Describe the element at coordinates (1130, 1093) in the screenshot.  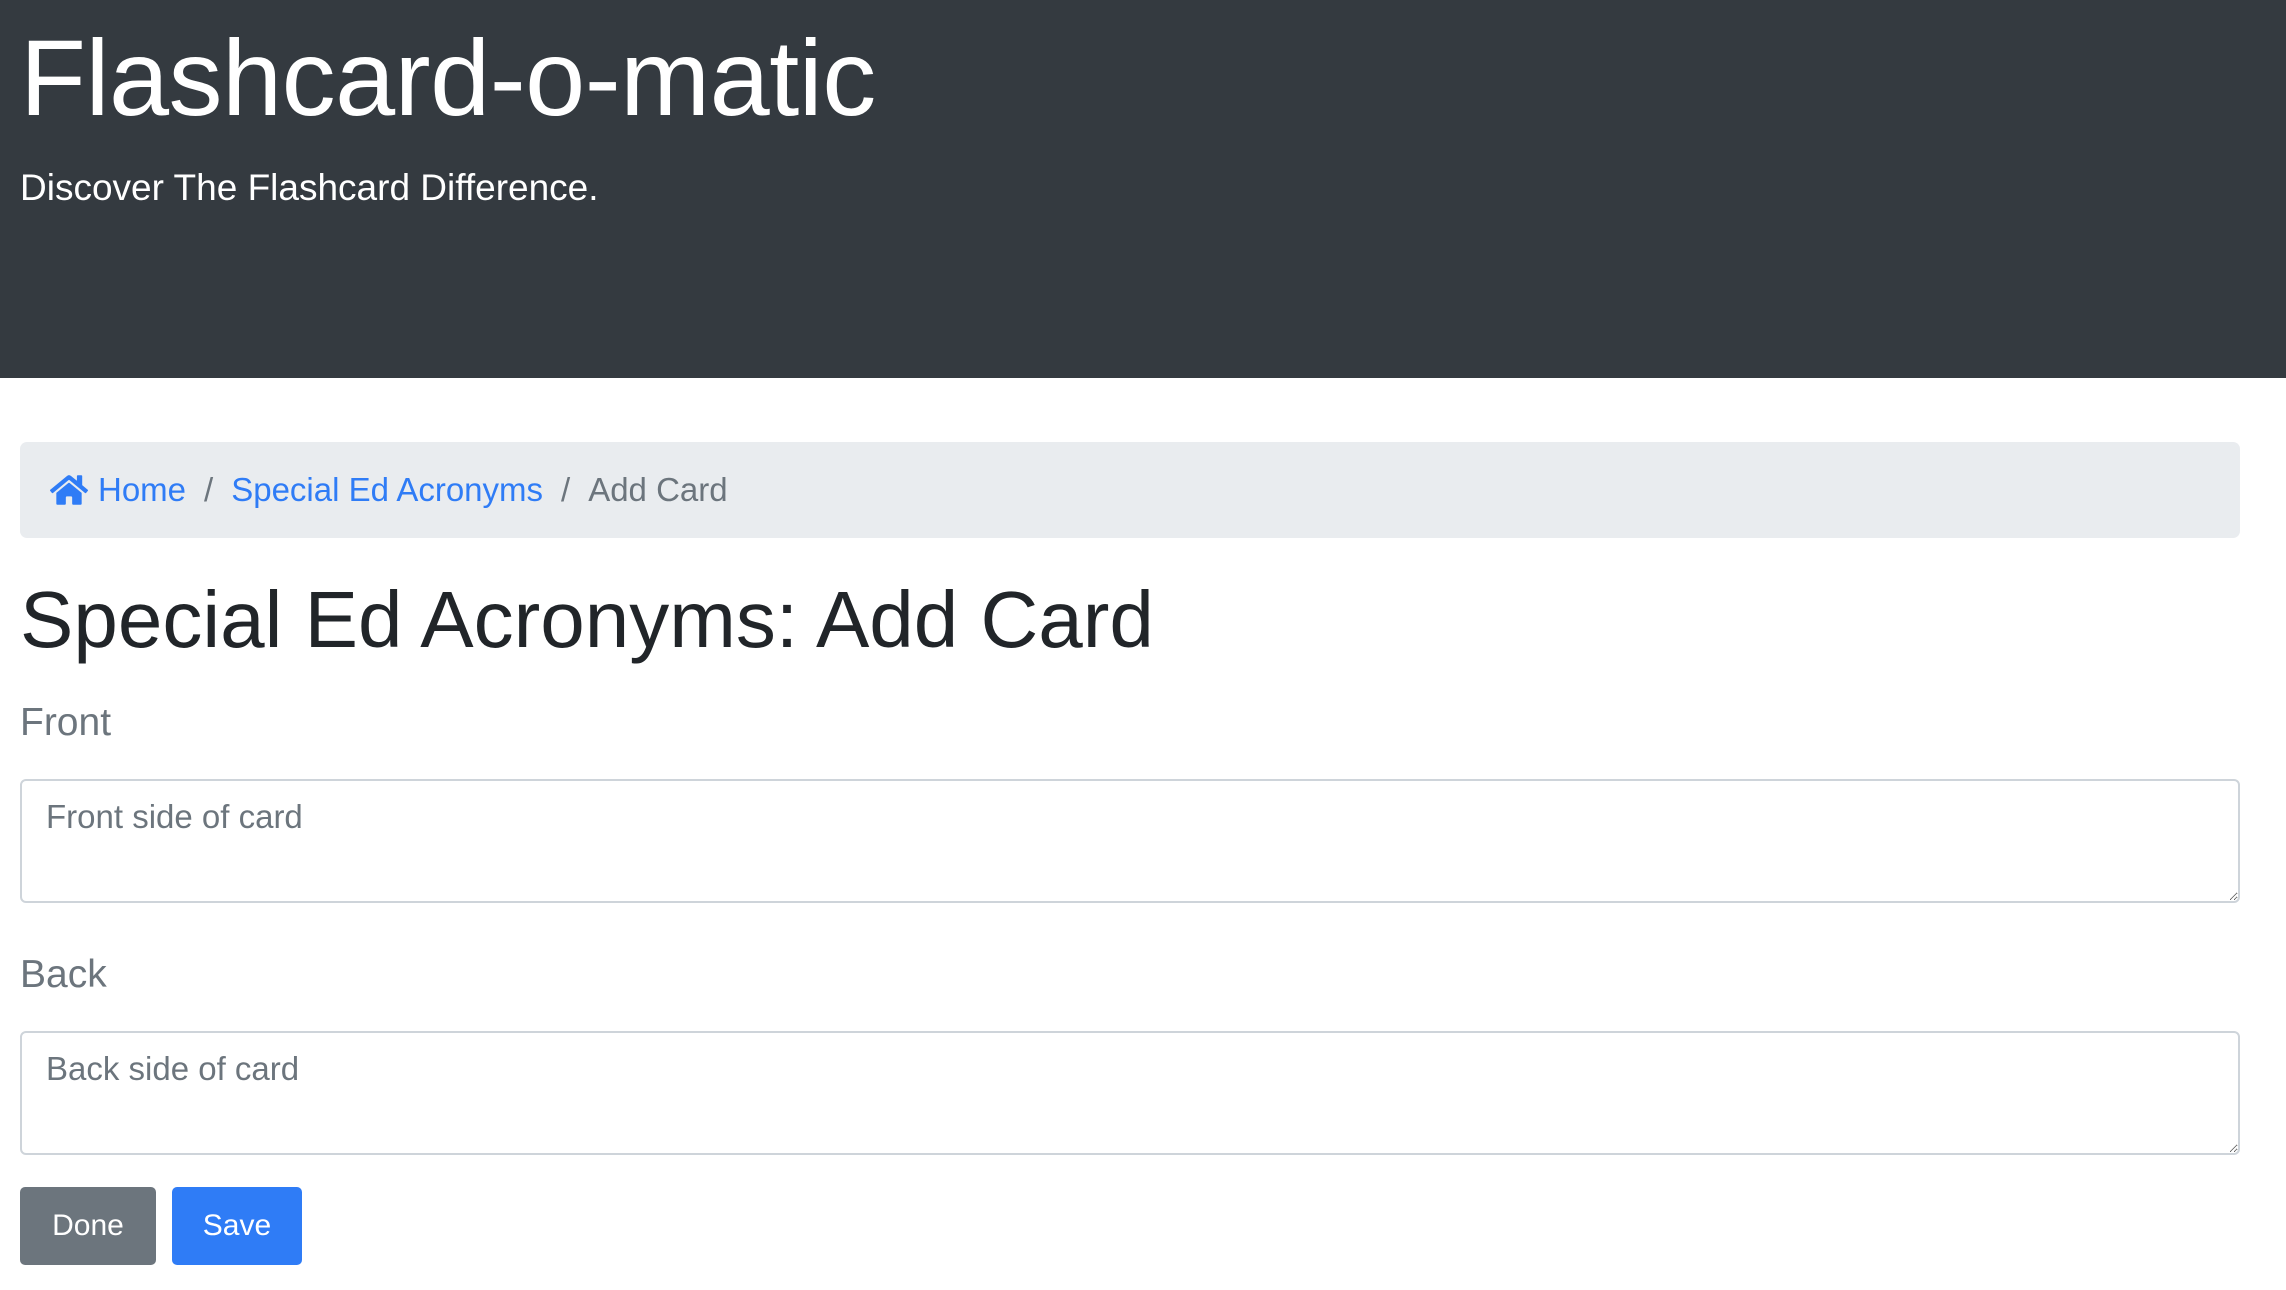
I see `back-textarea` at that location.